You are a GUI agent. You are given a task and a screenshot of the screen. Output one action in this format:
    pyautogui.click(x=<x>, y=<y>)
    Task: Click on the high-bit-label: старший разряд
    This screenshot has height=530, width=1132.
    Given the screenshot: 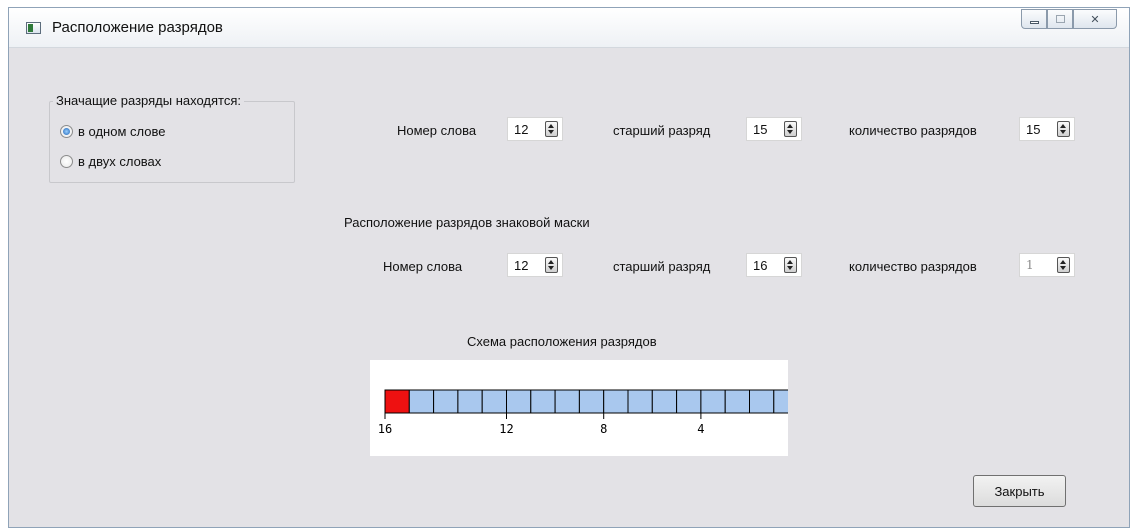 What is the action you would take?
    pyautogui.click(x=662, y=130)
    